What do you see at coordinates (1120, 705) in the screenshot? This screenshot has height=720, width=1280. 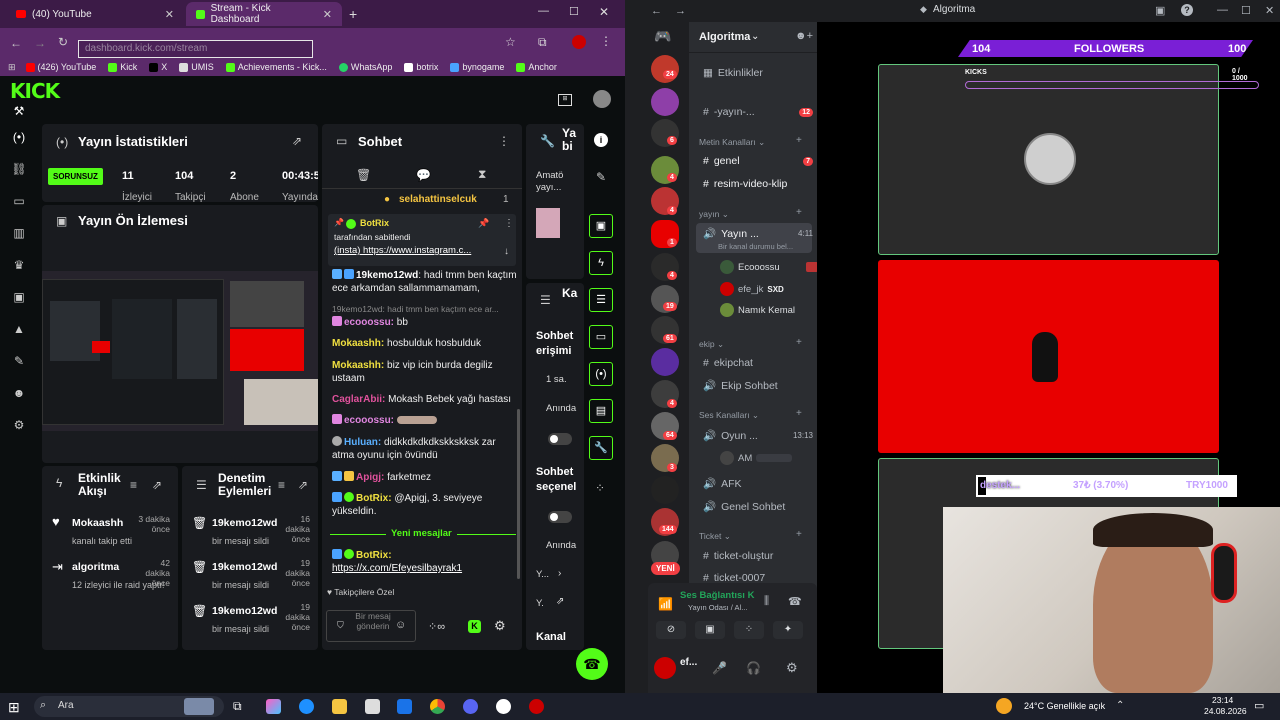 I see `tray-arrow-icon: ⌃` at bounding box center [1120, 705].